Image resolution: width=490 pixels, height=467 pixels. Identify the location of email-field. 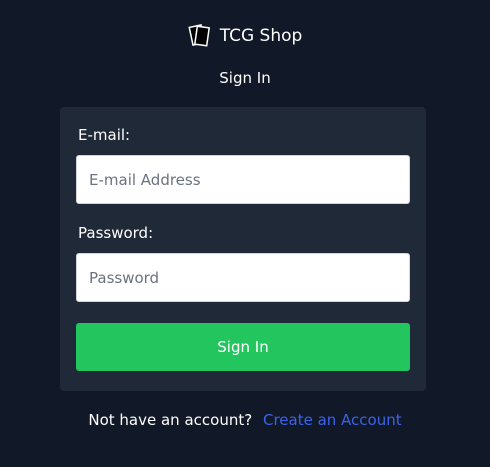
(243, 179).